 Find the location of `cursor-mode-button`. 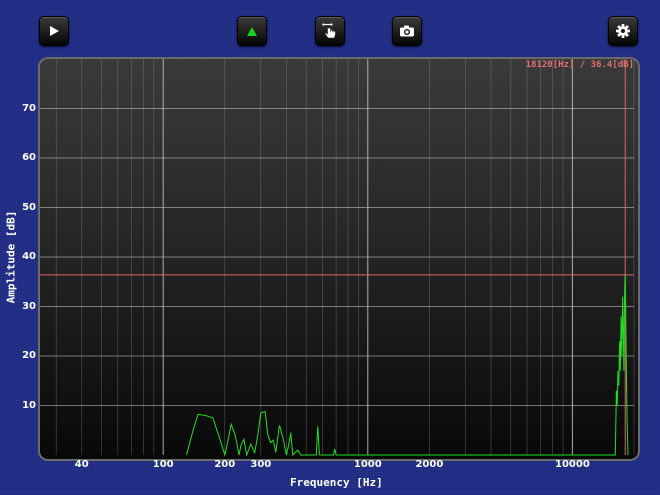

cursor-mode-button is located at coordinates (330, 31).